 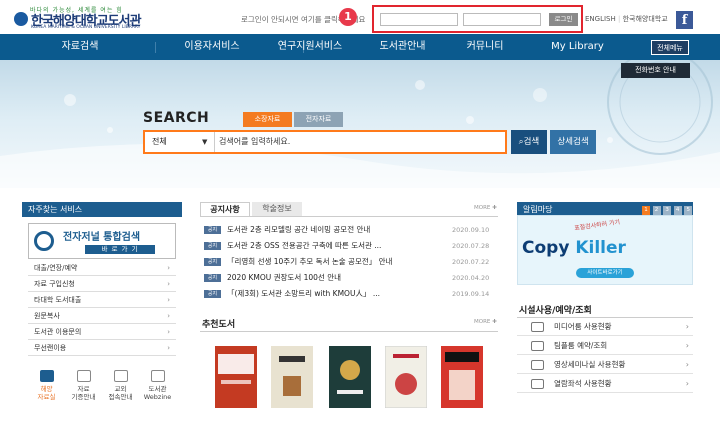 What do you see at coordinates (157, 376) in the screenshot?
I see `book-icon` at bounding box center [157, 376].